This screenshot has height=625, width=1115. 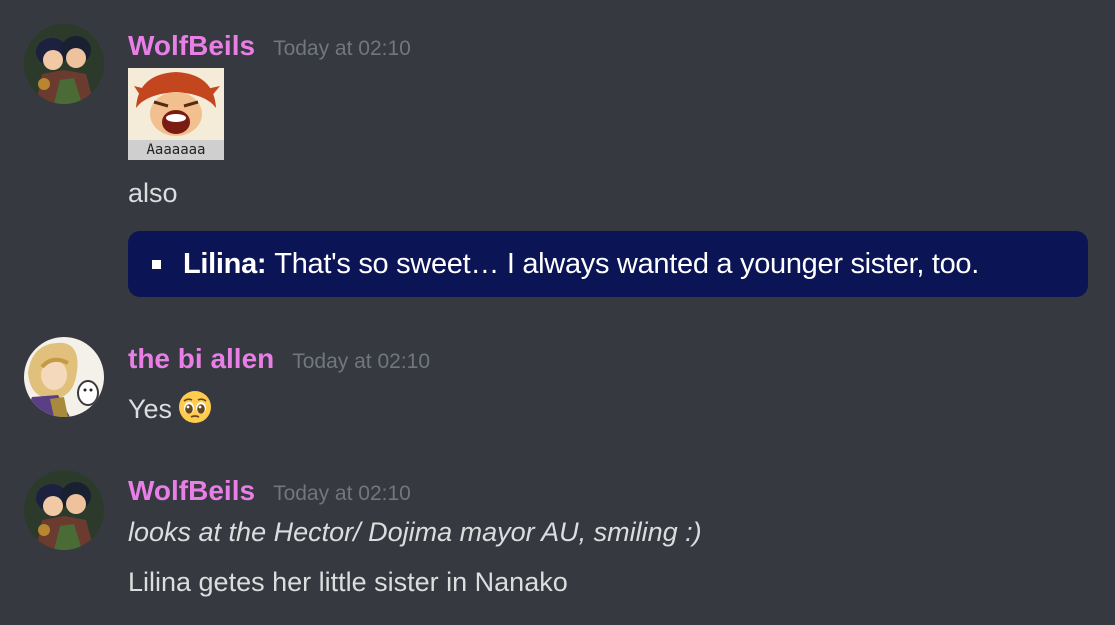 What do you see at coordinates (153, 193) in the screenshot?
I see `message-text: also` at bounding box center [153, 193].